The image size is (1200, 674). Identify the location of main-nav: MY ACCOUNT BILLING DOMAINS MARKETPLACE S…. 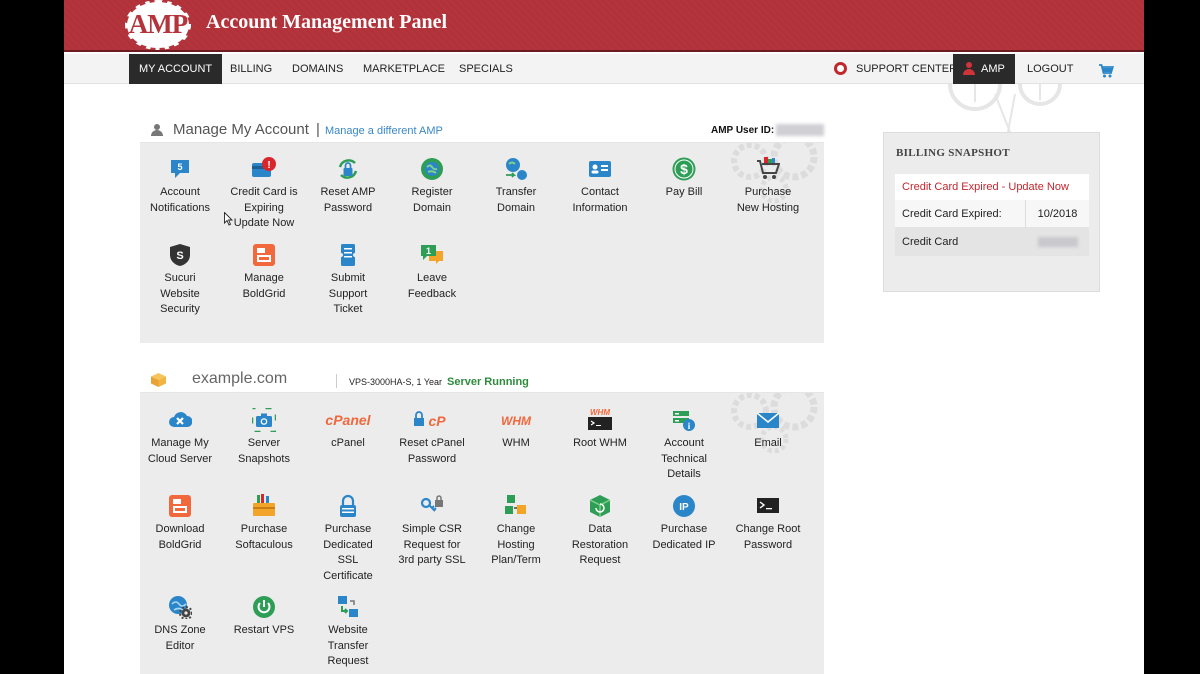
(604, 69).